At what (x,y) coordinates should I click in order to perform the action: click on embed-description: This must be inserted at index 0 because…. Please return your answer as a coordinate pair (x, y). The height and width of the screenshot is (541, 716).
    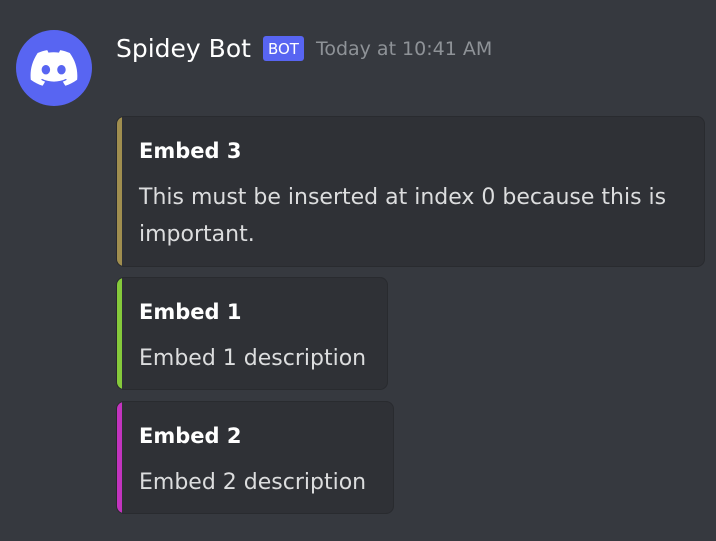
    Looking at the image, I should click on (403, 216).